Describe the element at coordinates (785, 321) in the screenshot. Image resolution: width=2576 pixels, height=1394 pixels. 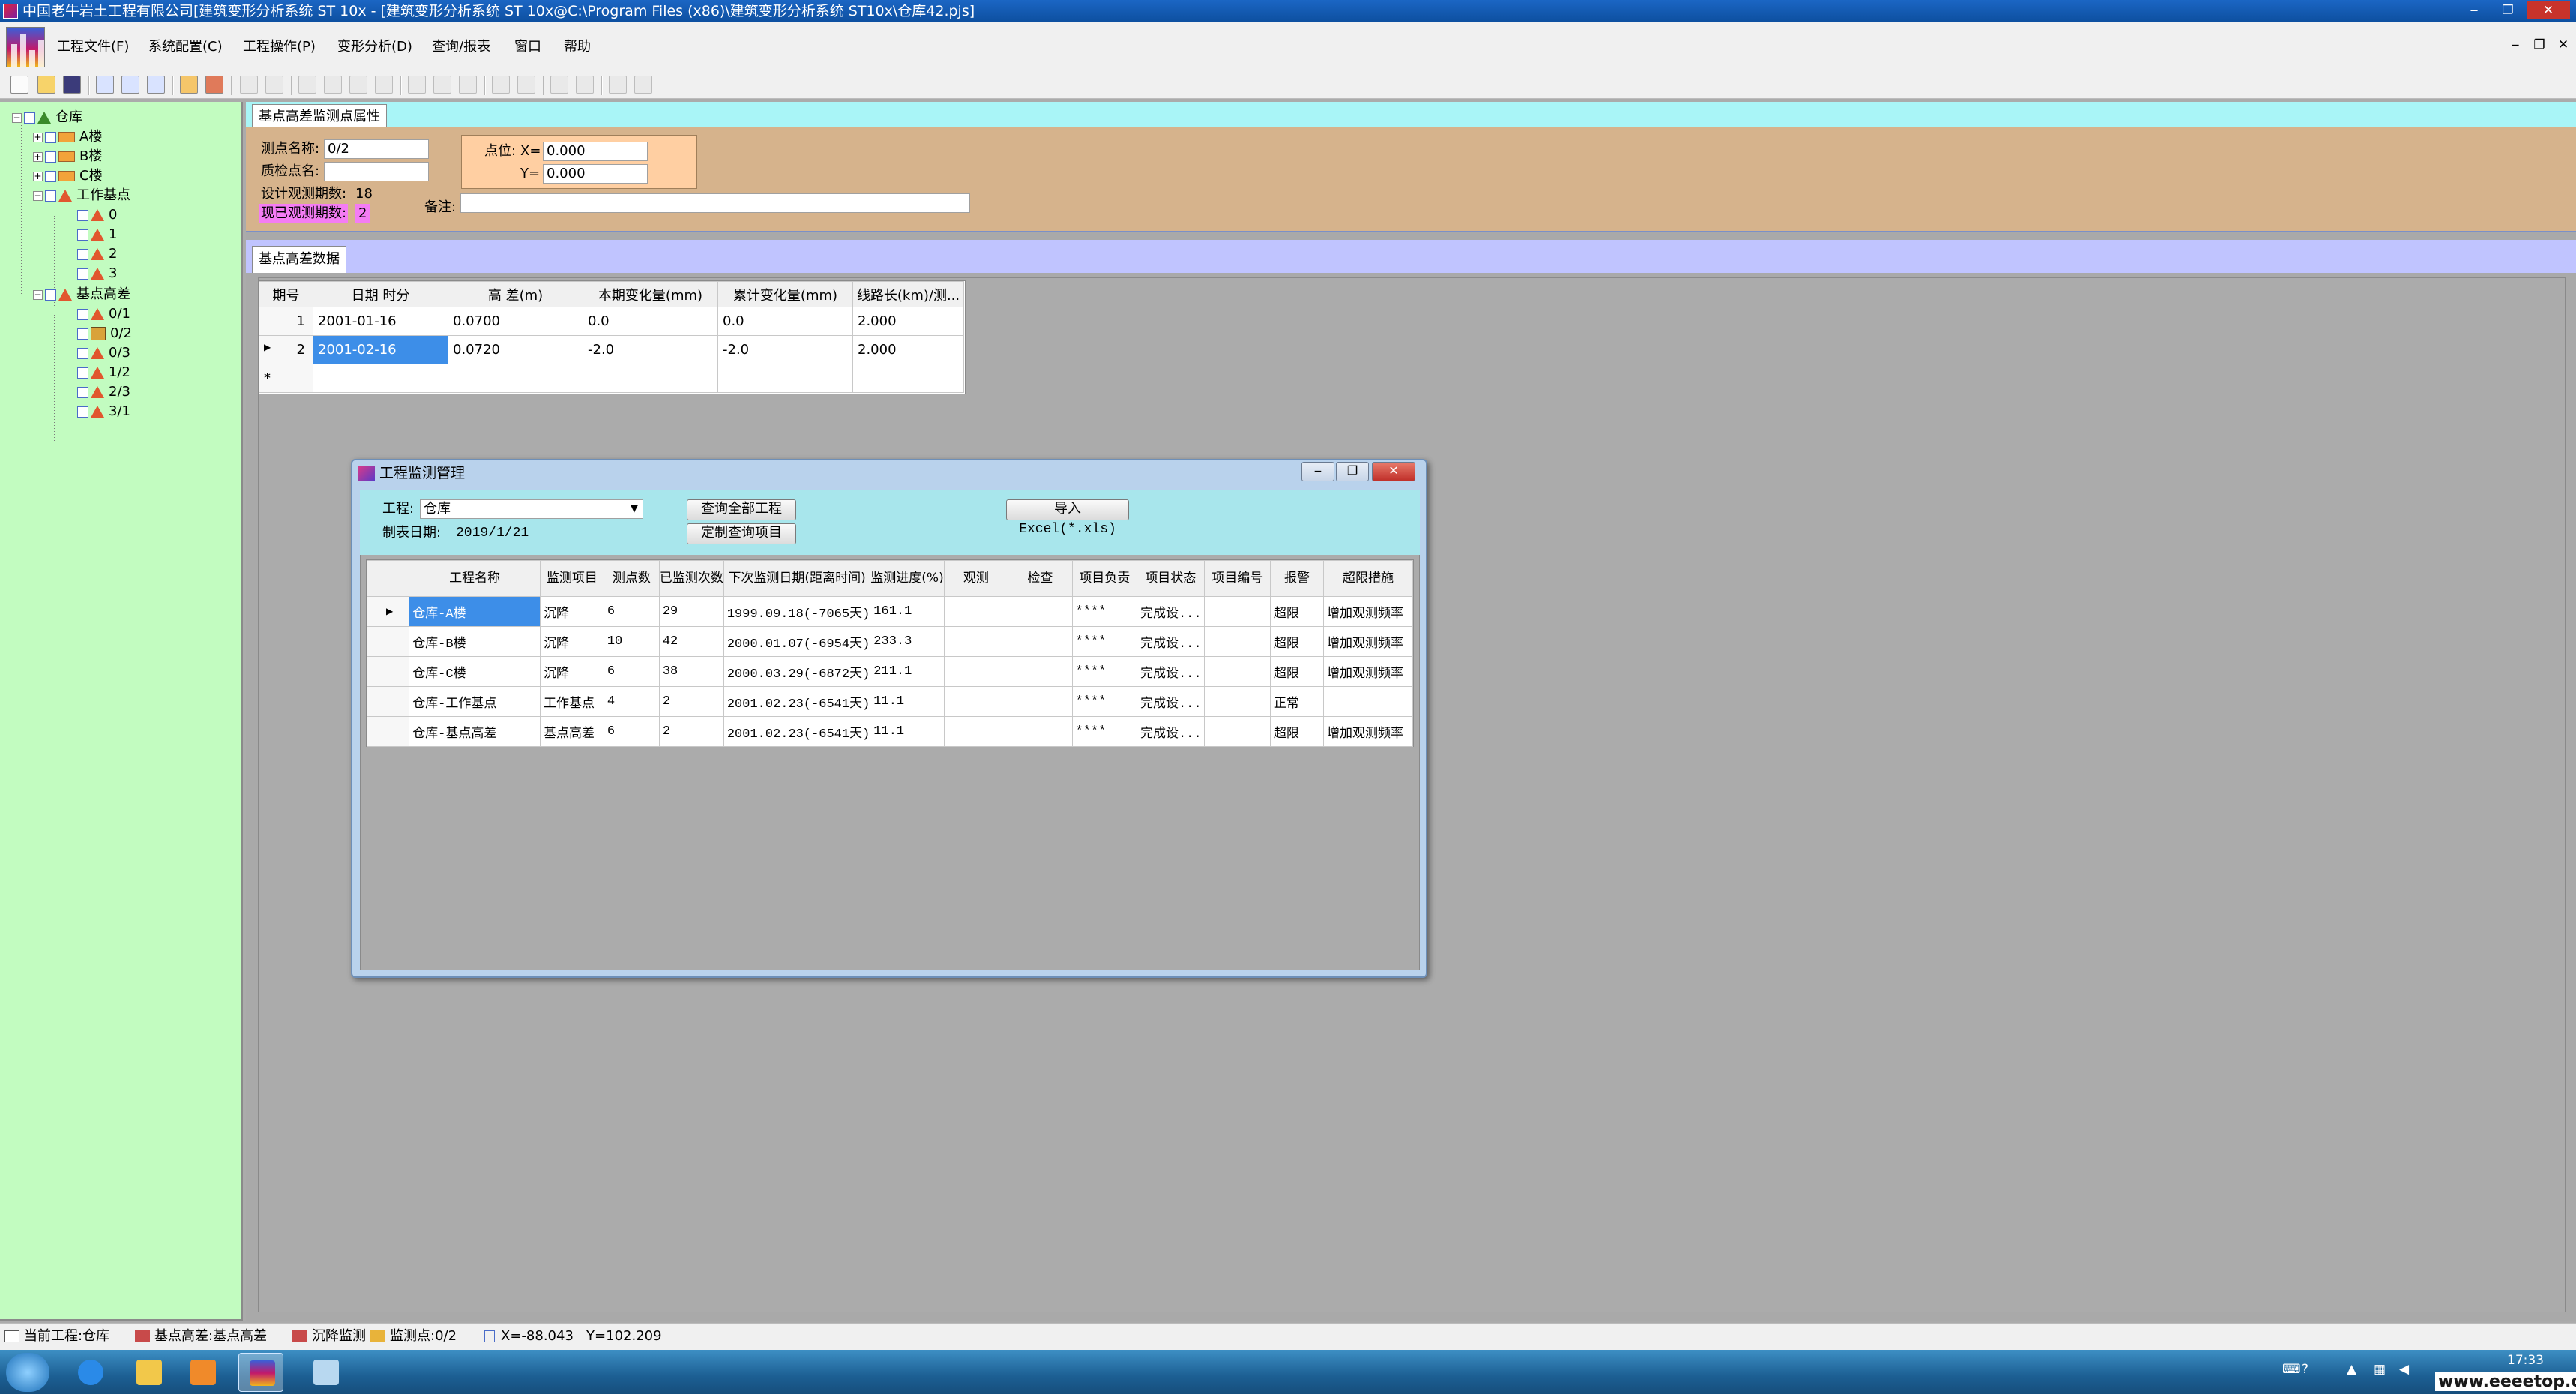
I see `cumulative-cell: 0.0` at that location.